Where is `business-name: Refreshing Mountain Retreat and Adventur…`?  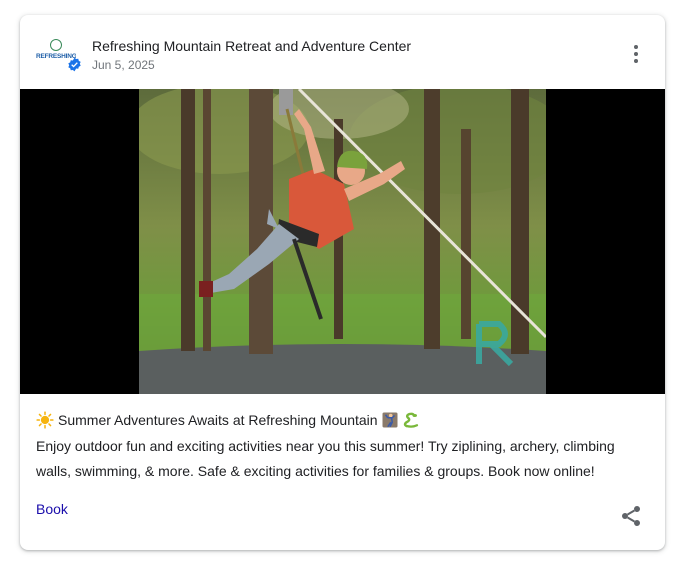 business-name: Refreshing Mountain Retreat and Adventur… is located at coordinates (251, 46).